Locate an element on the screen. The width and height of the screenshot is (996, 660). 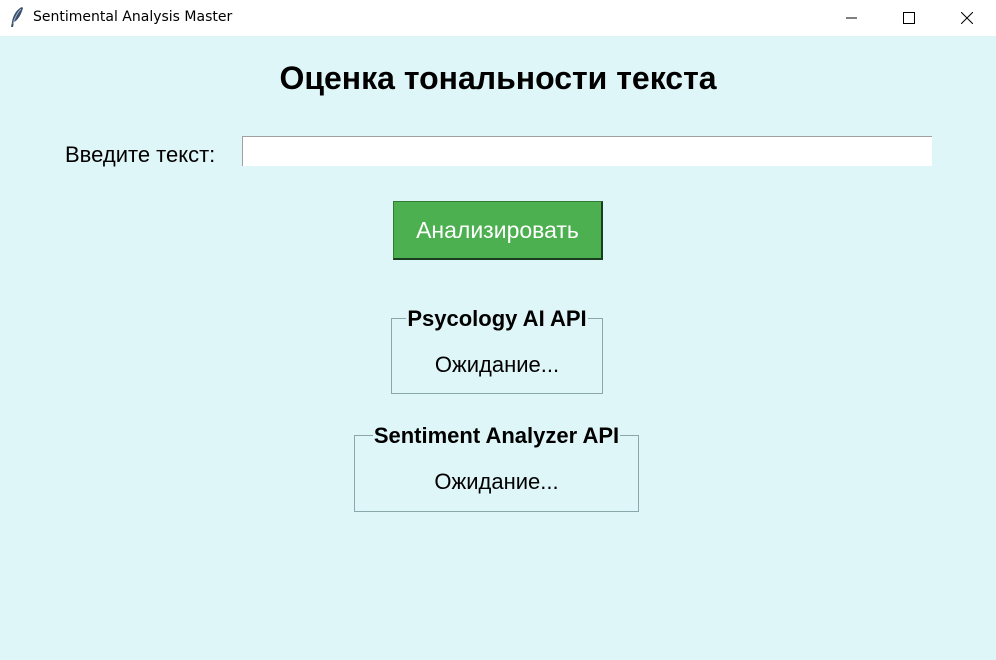
feather-icon is located at coordinates (17, 17).